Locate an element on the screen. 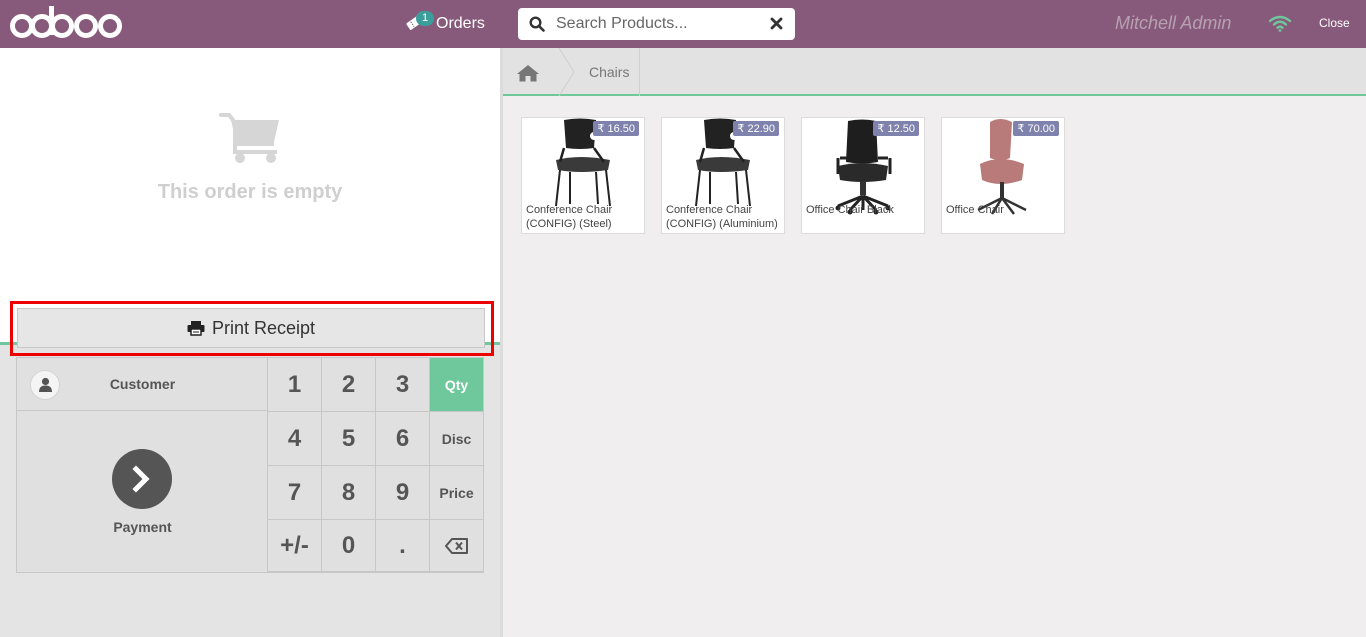 The width and height of the screenshot is (1366, 637). product-name: Conference Chair (CONFIG) (Steel) is located at coordinates (569, 217).